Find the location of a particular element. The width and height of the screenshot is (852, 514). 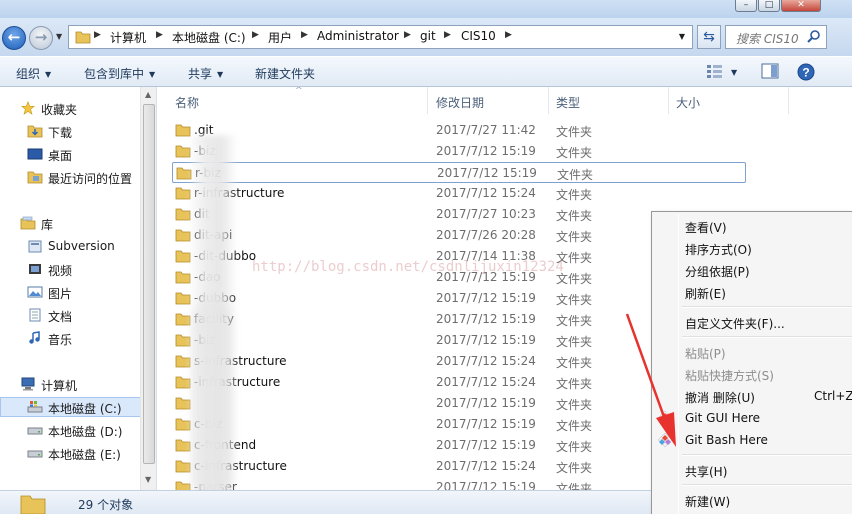

item-count: 29 个对象 is located at coordinates (106, 505).